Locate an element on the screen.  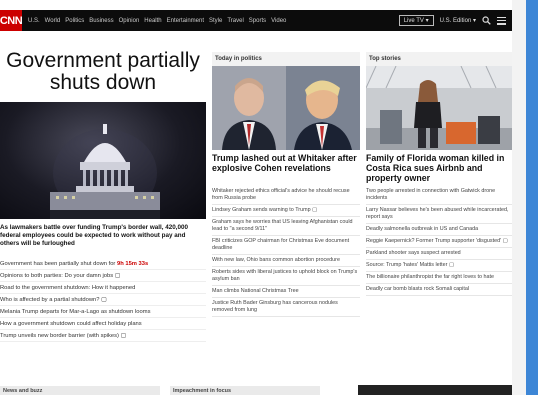
whitaker-trump-photo is located at coordinates (286, 108).